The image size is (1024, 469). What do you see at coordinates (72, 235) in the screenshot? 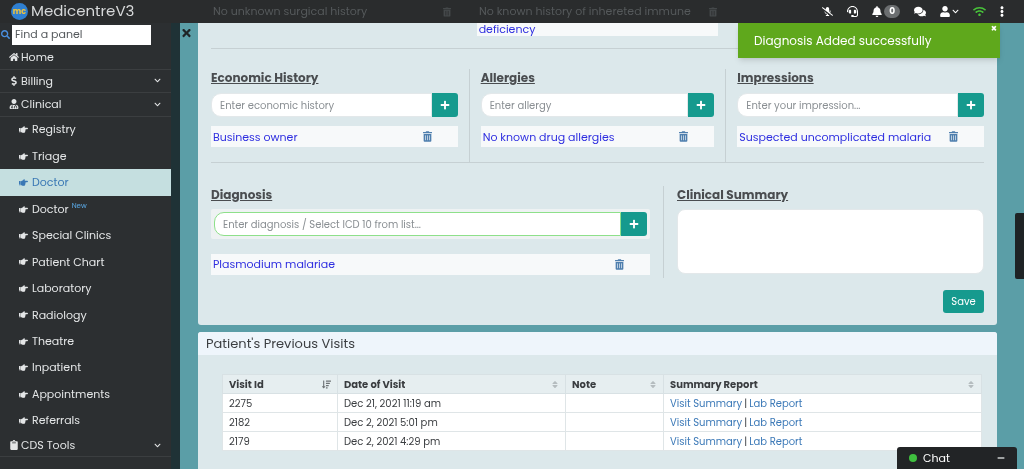
I see `sidebar-label: Special Clinics` at bounding box center [72, 235].